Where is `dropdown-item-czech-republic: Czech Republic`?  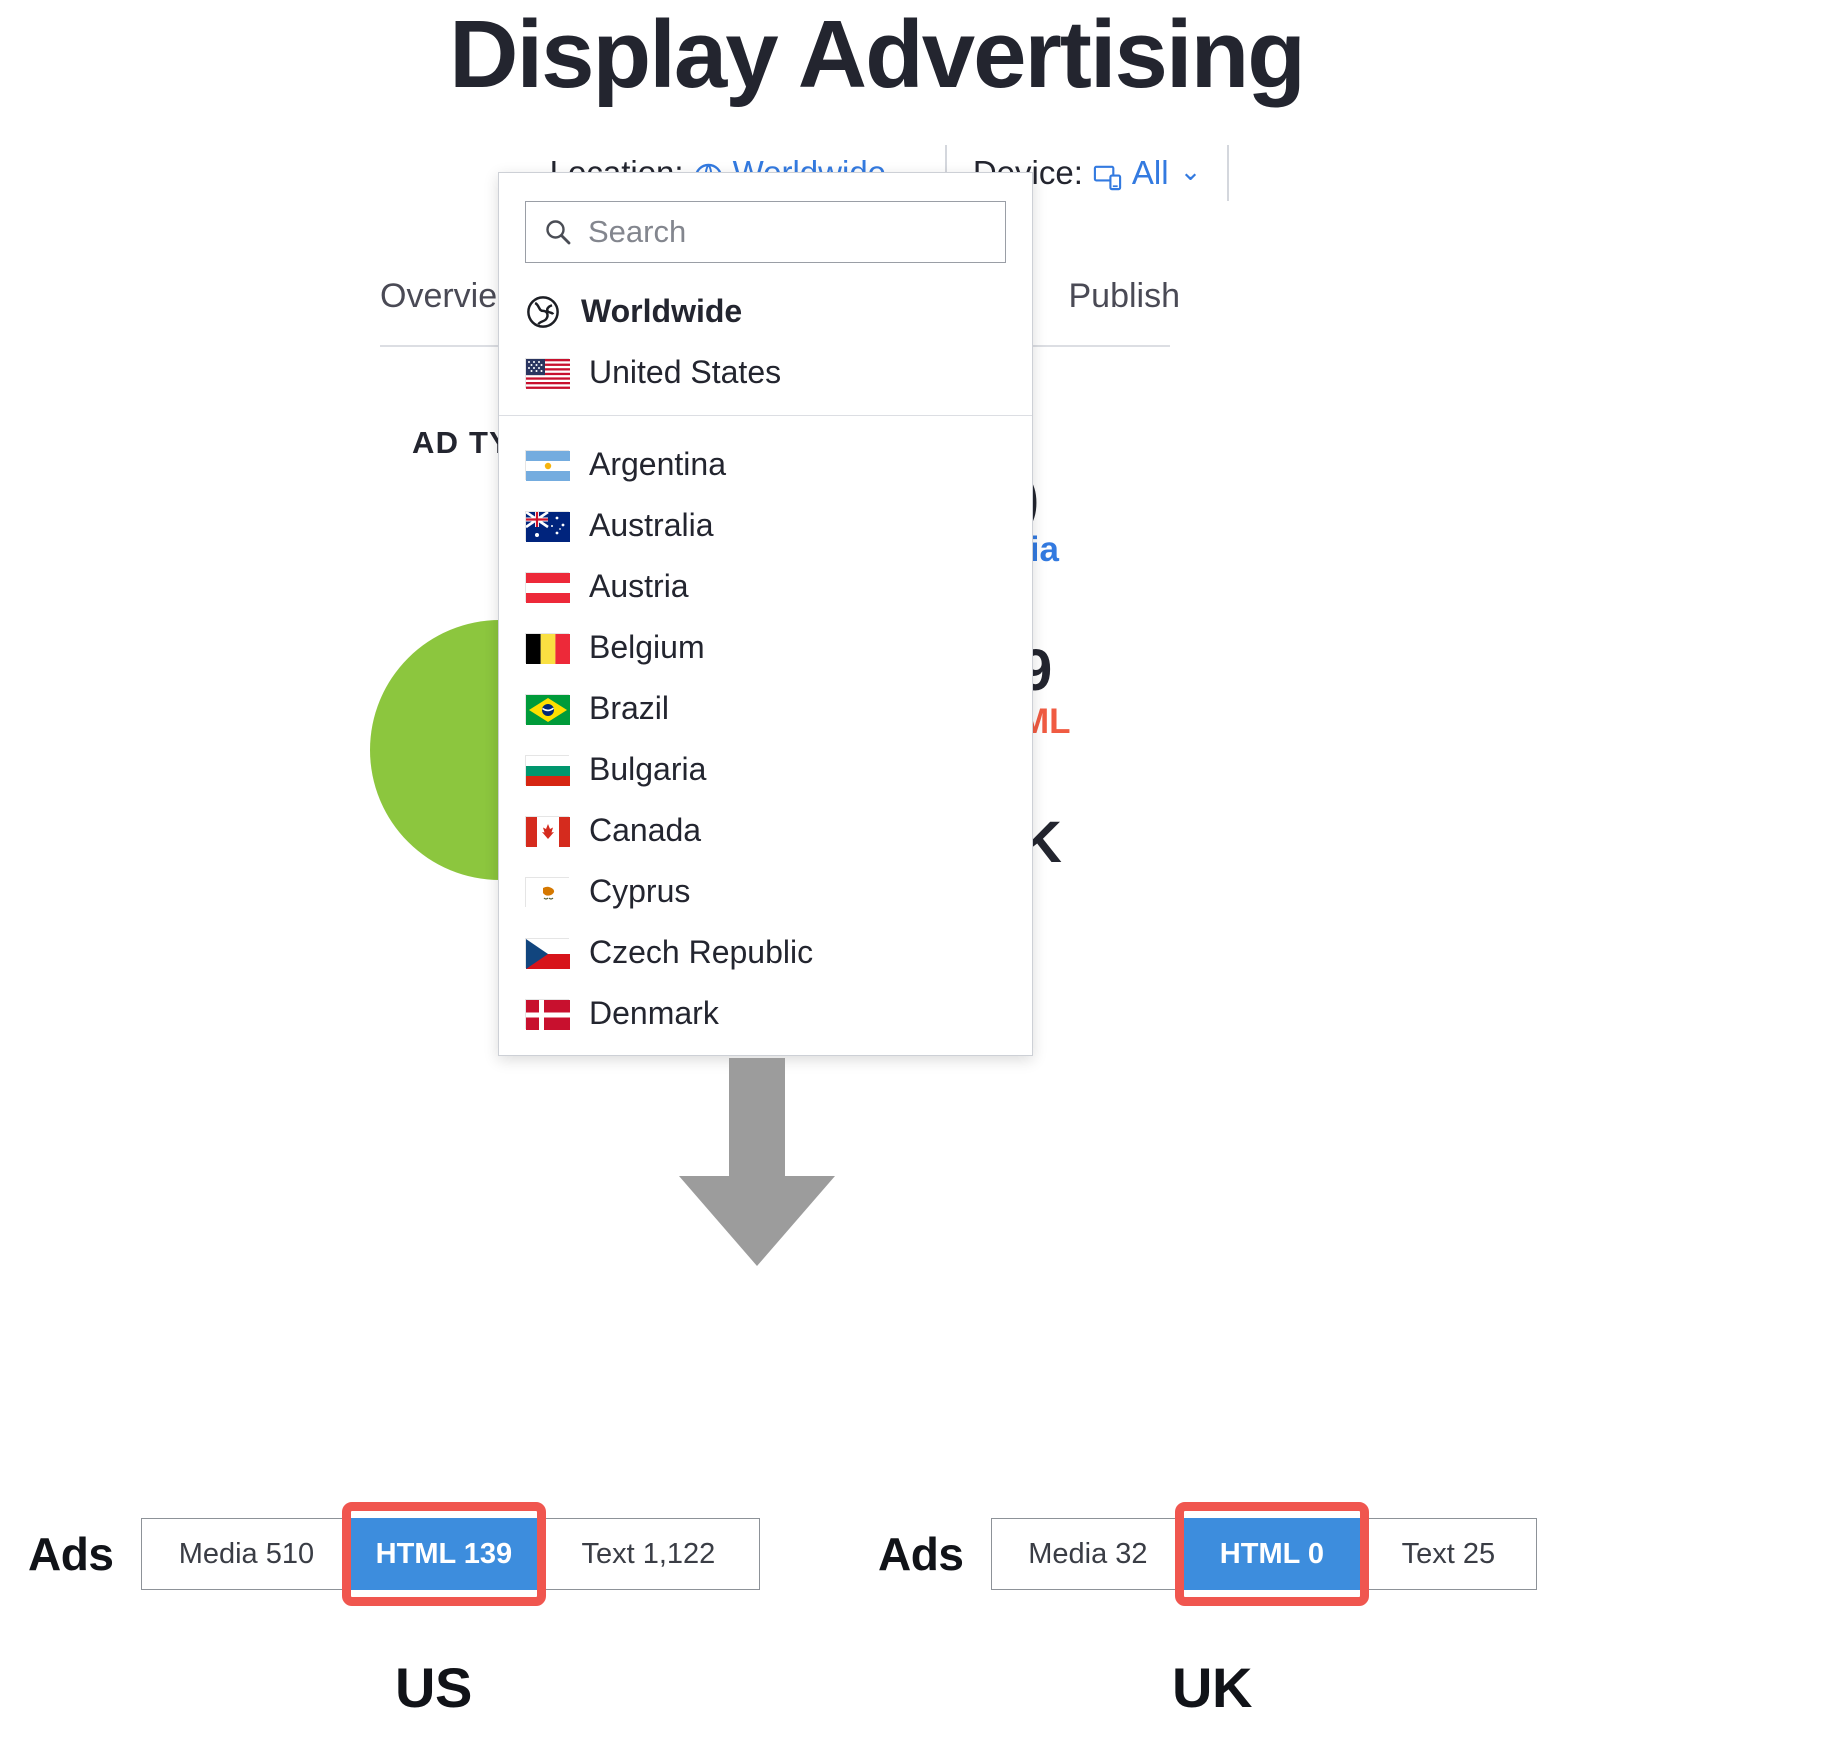
dropdown-item-czech-republic: Czech Republic is located at coordinates (765, 952).